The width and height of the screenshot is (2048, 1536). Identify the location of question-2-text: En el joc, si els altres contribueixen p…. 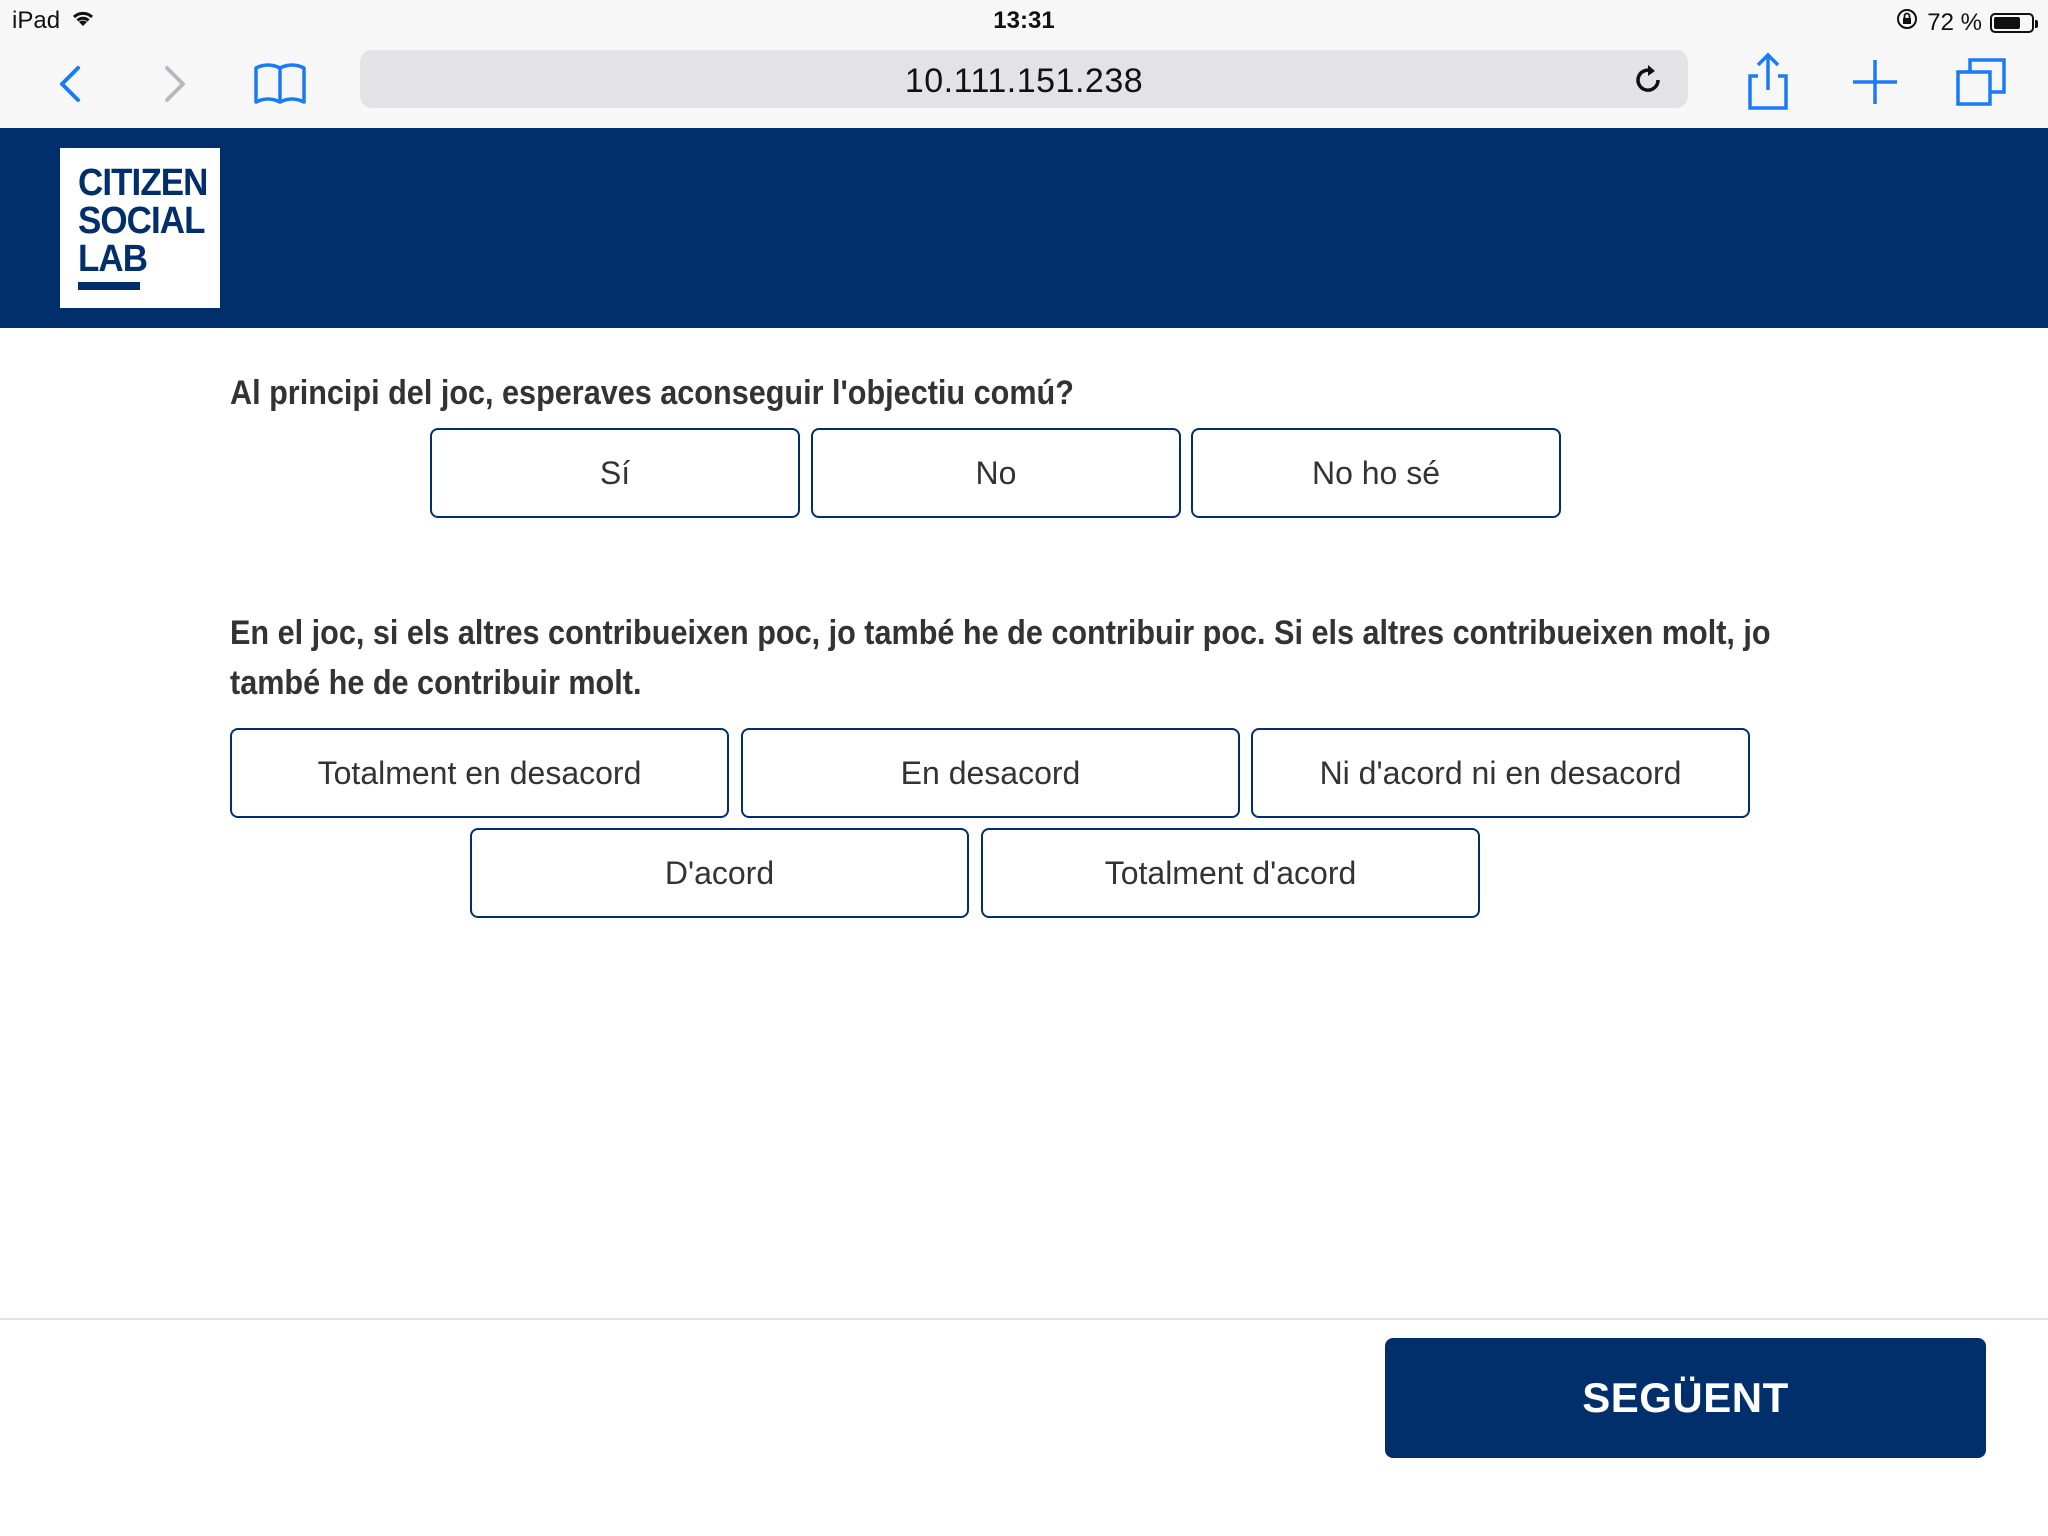
(1000, 658).